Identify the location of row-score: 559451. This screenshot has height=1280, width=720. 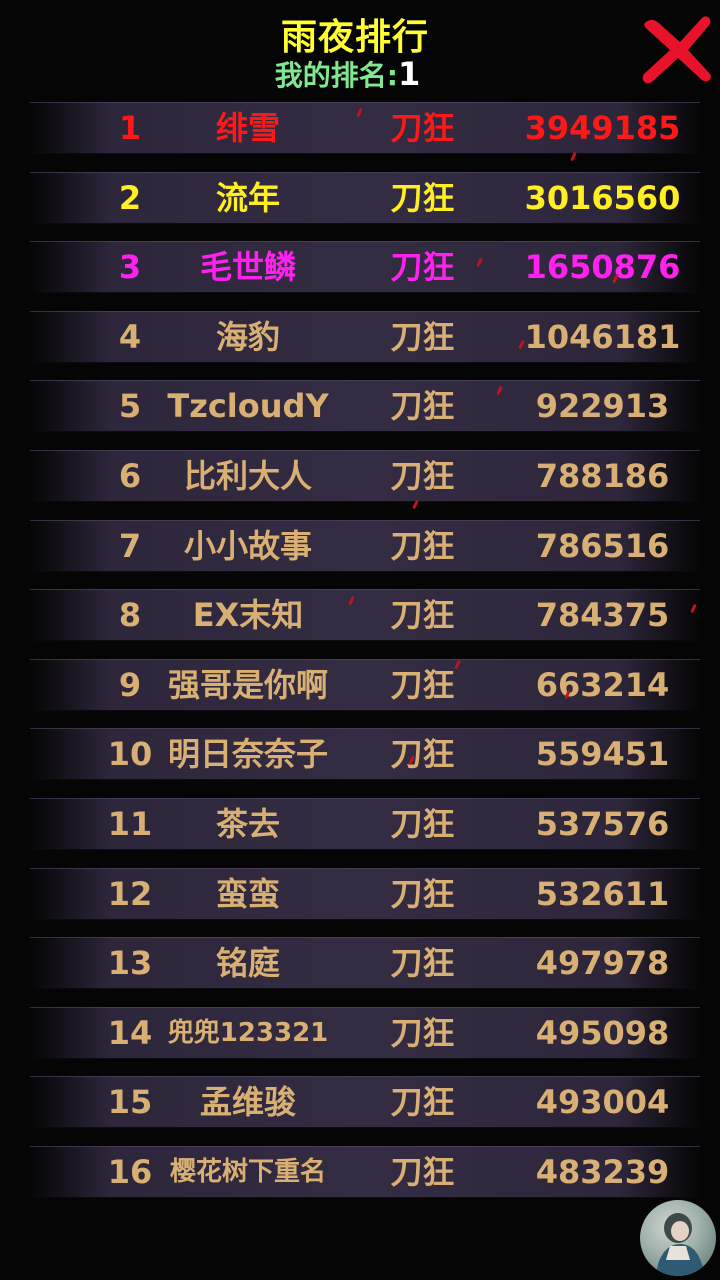
(602, 754).